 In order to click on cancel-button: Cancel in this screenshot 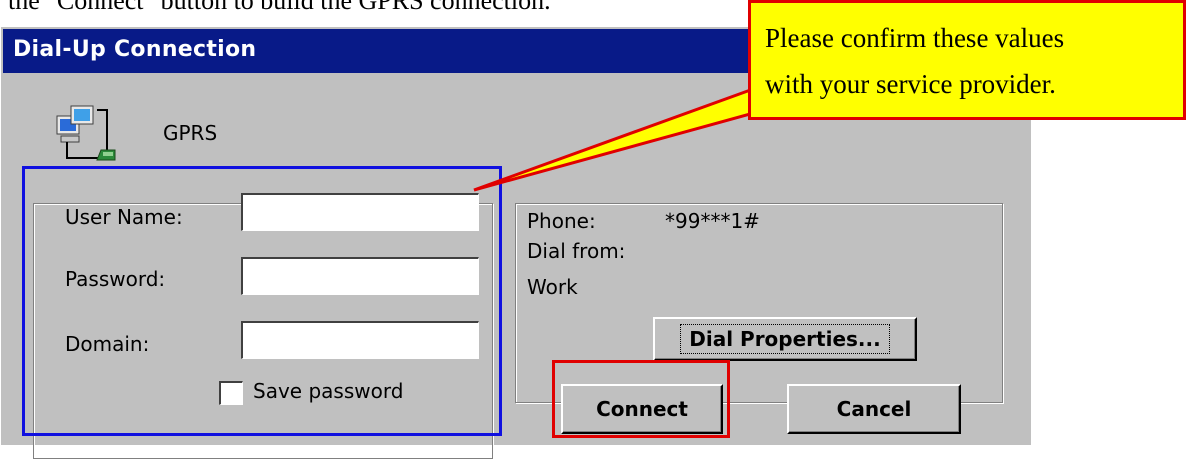, I will do `click(874, 409)`.